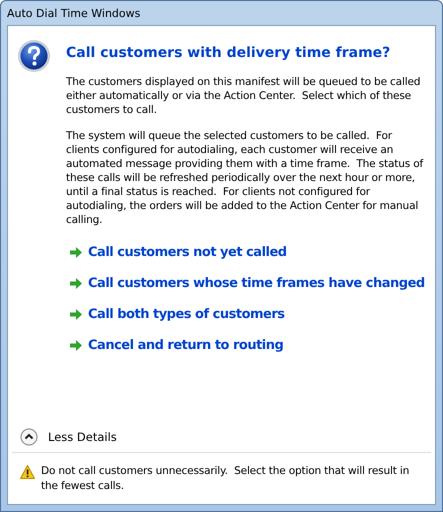 The width and height of the screenshot is (443, 512). Describe the element at coordinates (244, 96) in the screenshot. I see `description-text: The customers displayed on this manifest will be queued to be called either automatically or via the Action Center. Select which of these customers to call.` at that location.